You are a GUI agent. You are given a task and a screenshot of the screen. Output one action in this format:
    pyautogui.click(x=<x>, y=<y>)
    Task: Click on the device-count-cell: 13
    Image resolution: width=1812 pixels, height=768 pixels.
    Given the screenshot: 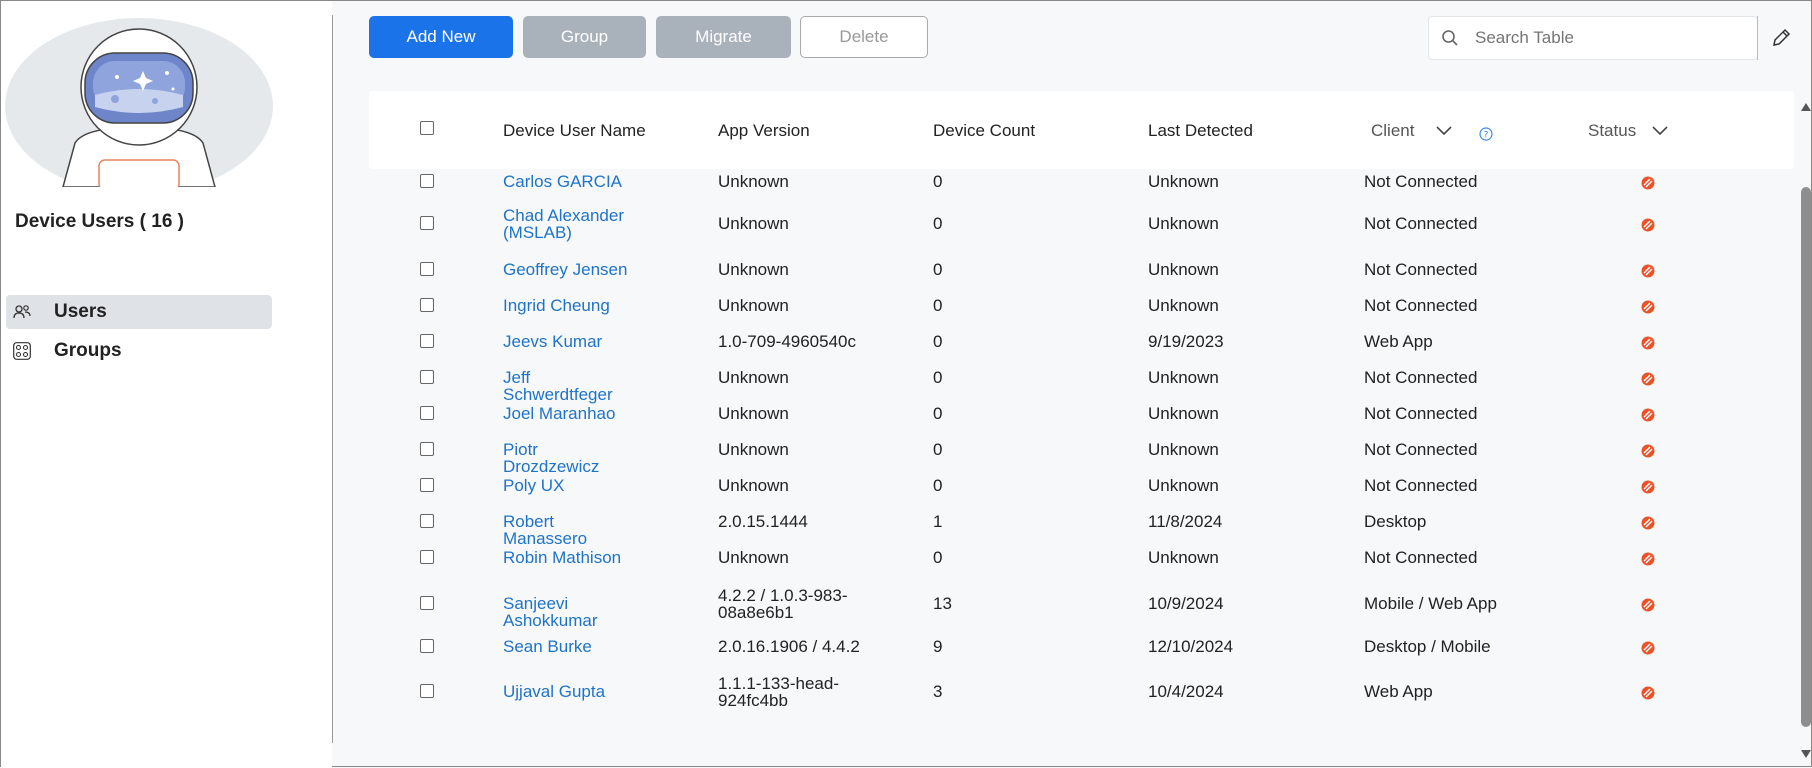 What is the action you would take?
    pyautogui.click(x=942, y=603)
    